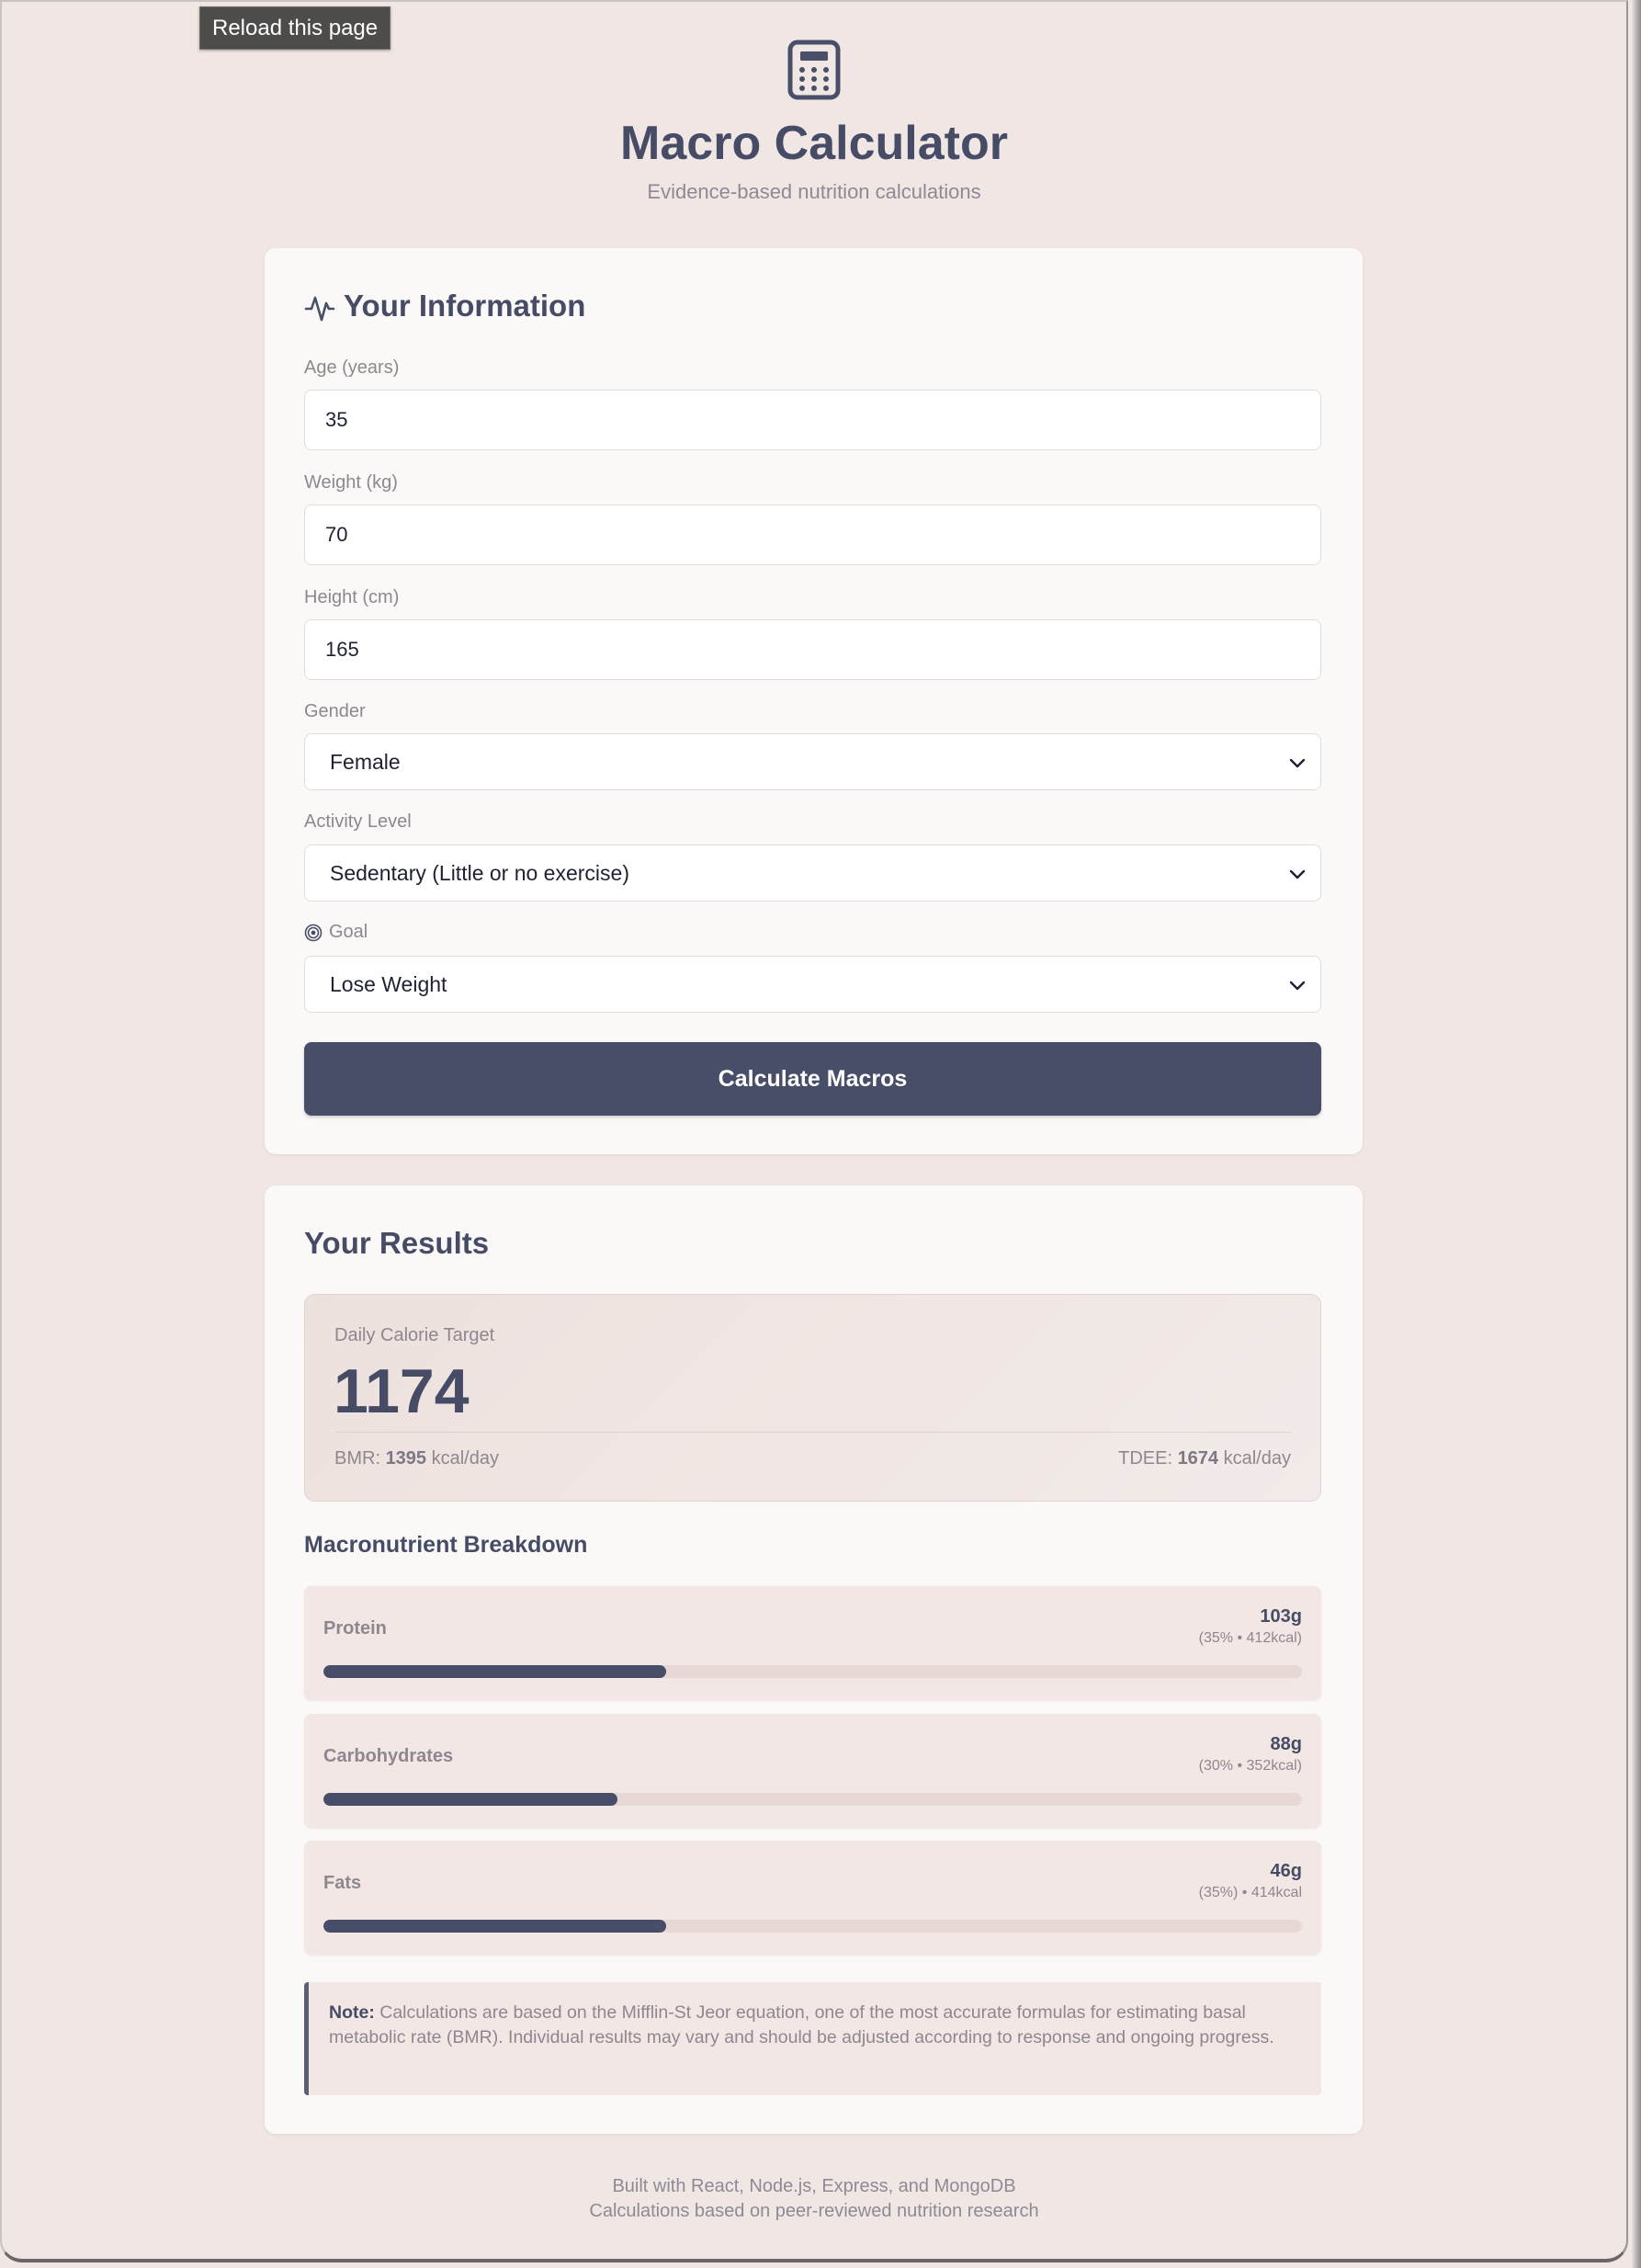 The height and width of the screenshot is (2268, 1641). What do you see at coordinates (812, 650) in the screenshot?
I see `height-input` at bounding box center [812, 650].